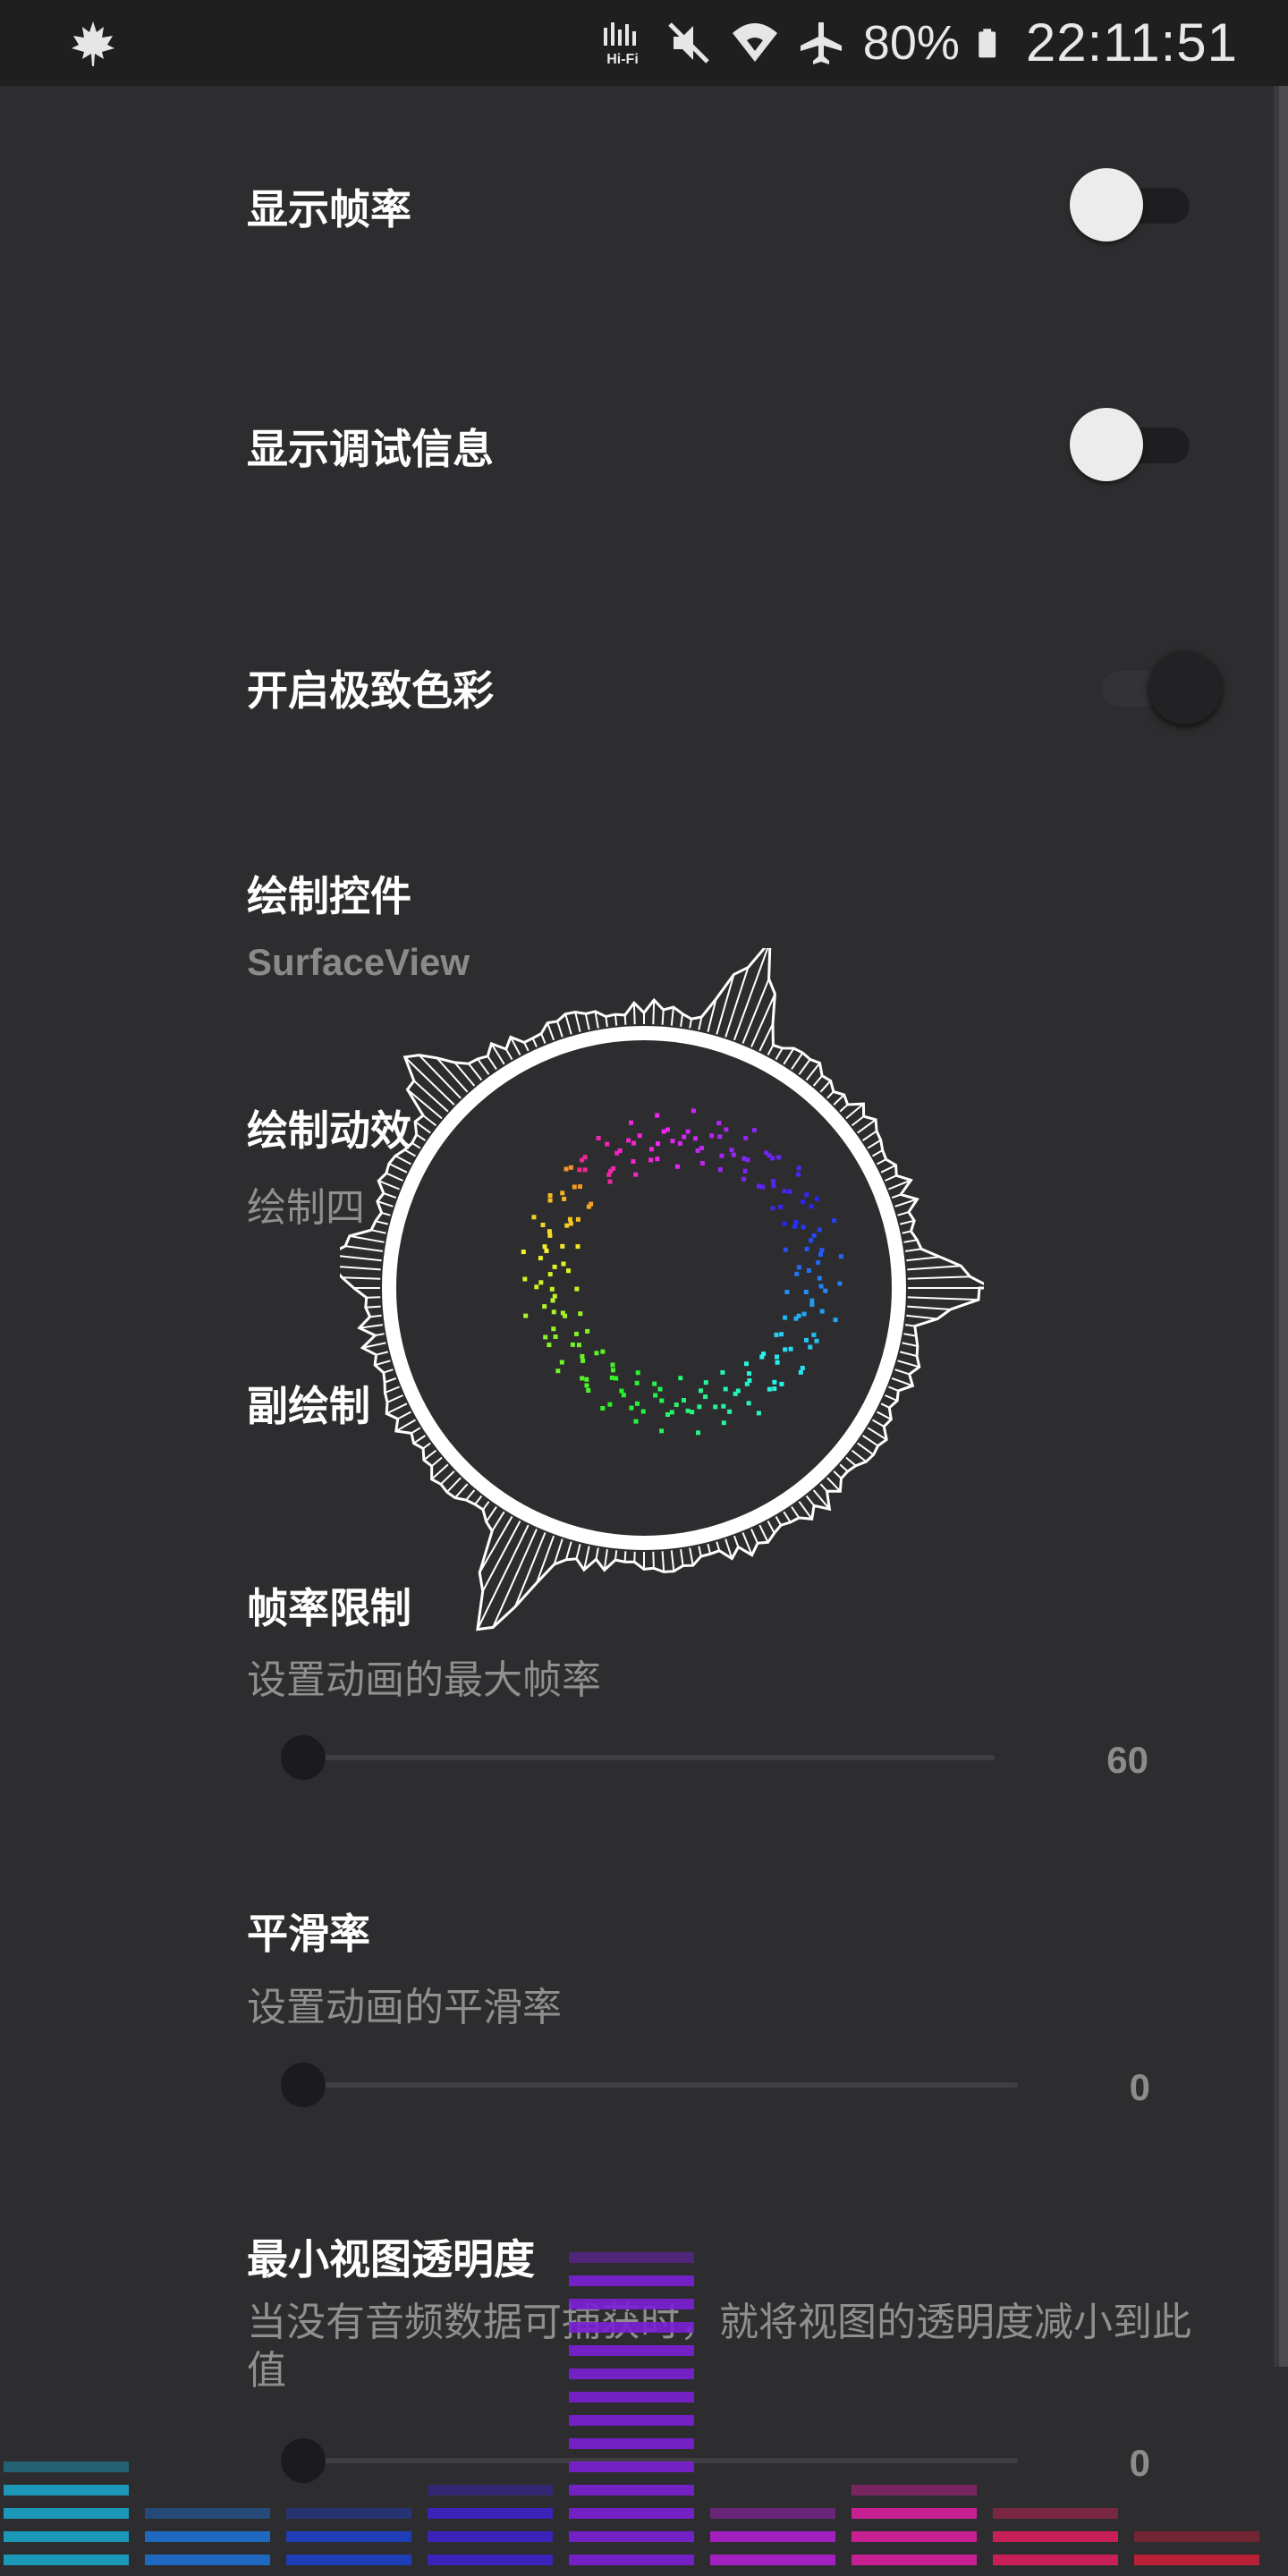 This screenshot has height=2576, width=1288. Describe the element at coordinates (1283, 1226) in the screenshot. I see `scroll-thumb` at that location.